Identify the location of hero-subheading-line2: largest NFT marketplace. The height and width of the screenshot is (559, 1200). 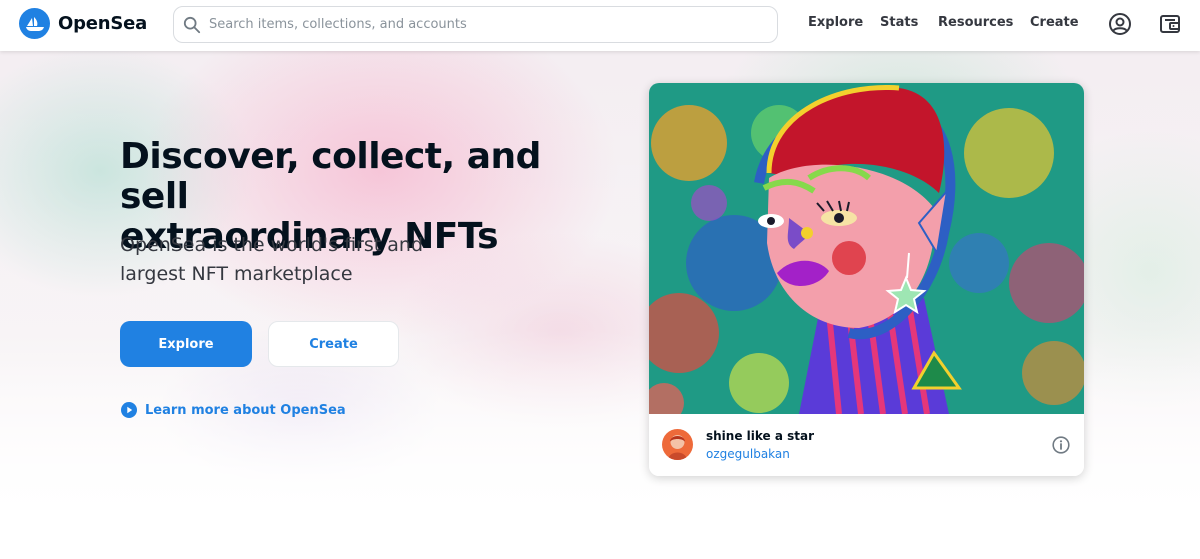
(236, 274).